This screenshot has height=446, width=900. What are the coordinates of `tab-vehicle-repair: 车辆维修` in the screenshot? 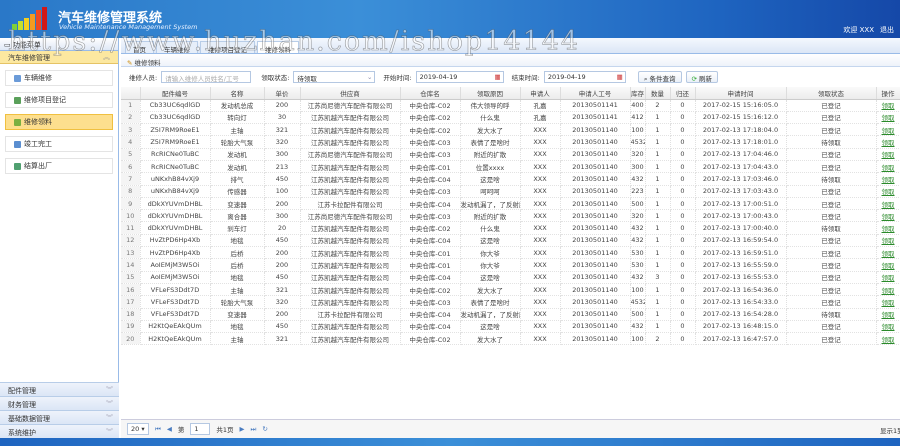 It's located at (177, 47).